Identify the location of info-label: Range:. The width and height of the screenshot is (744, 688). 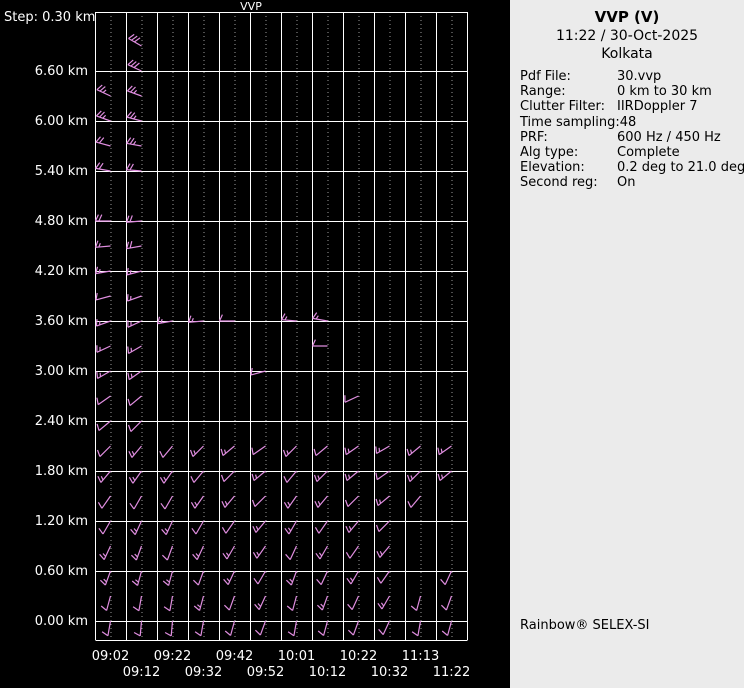
(543, 92).